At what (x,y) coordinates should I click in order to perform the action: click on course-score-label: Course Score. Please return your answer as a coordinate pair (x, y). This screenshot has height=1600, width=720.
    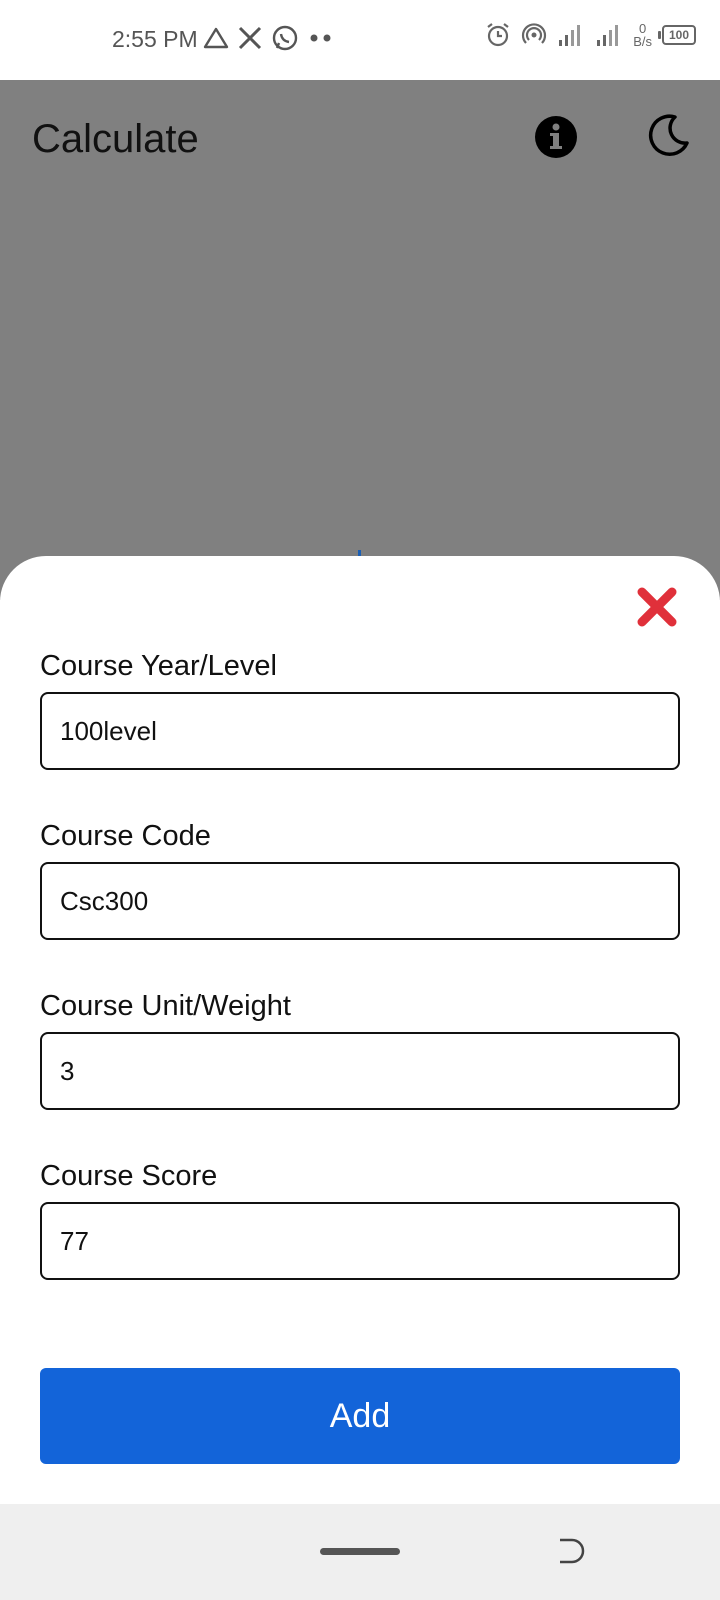
    Looking at the image, I should click on (129, 1176).